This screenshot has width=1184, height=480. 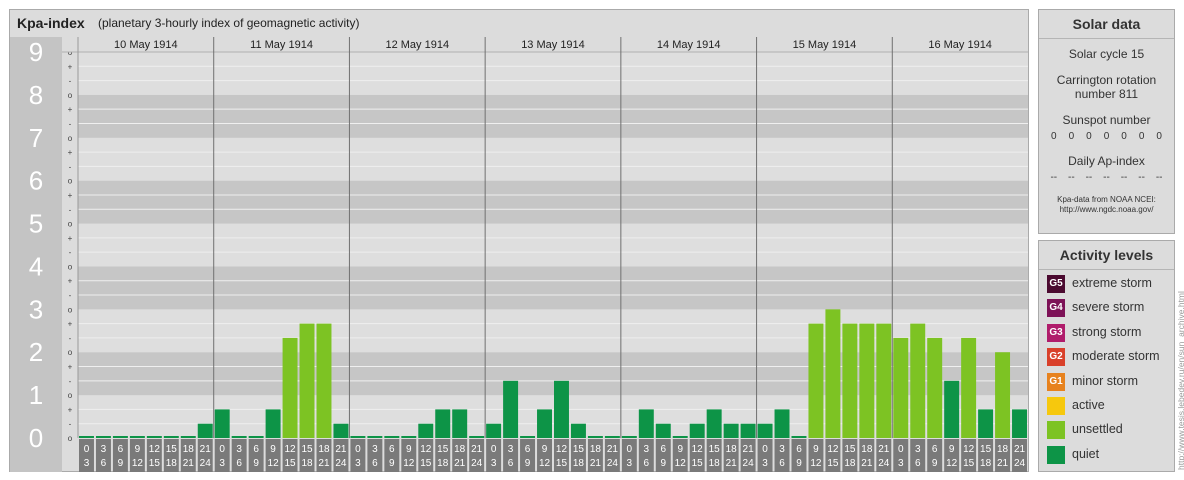 What do you see at coordinates (1110, 455) in the screenshot?
I see `legend-item-quiet: quiet` at bounding box center [1110, 455].